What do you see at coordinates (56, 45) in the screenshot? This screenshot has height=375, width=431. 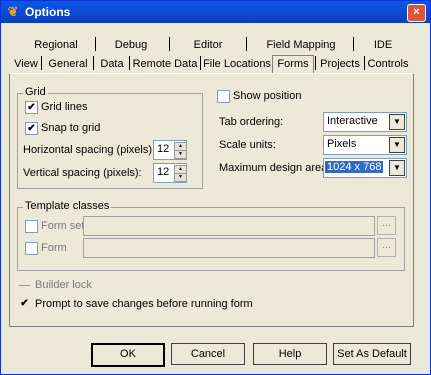 I see `tab-regional: Regional` at bounding box center [56, 45].